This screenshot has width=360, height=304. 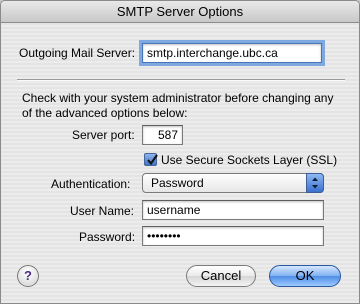 What do you see at coordinates (107, 237) in the screenshot?
I see `password-label: Password:` at bounding box center [107, 237].